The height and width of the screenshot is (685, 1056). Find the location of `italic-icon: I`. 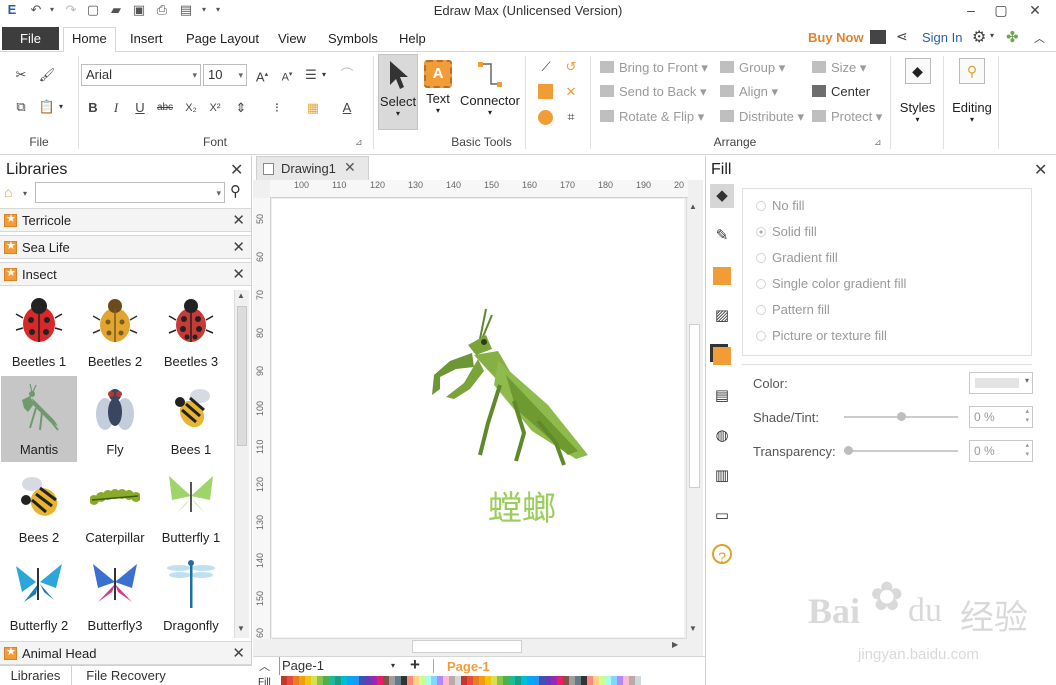

italic-icon: I is located at coordinates (116, 108).